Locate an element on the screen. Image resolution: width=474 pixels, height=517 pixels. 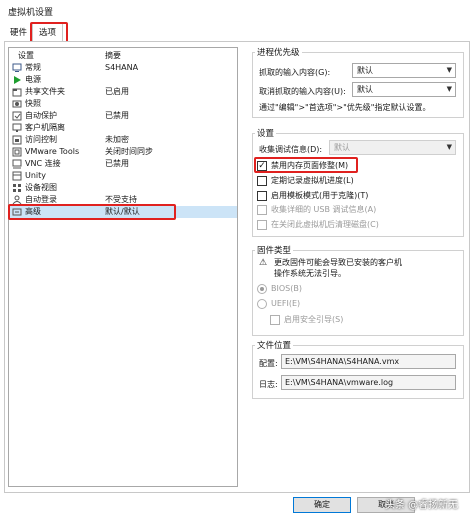
radio-label: BIOS(B) is located at coordinates (286, 288).